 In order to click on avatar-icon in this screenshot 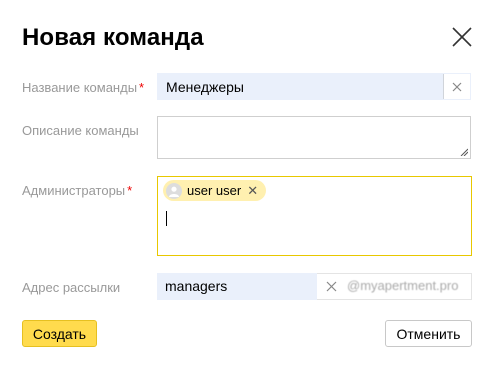, I will do `click(174, 190)`.